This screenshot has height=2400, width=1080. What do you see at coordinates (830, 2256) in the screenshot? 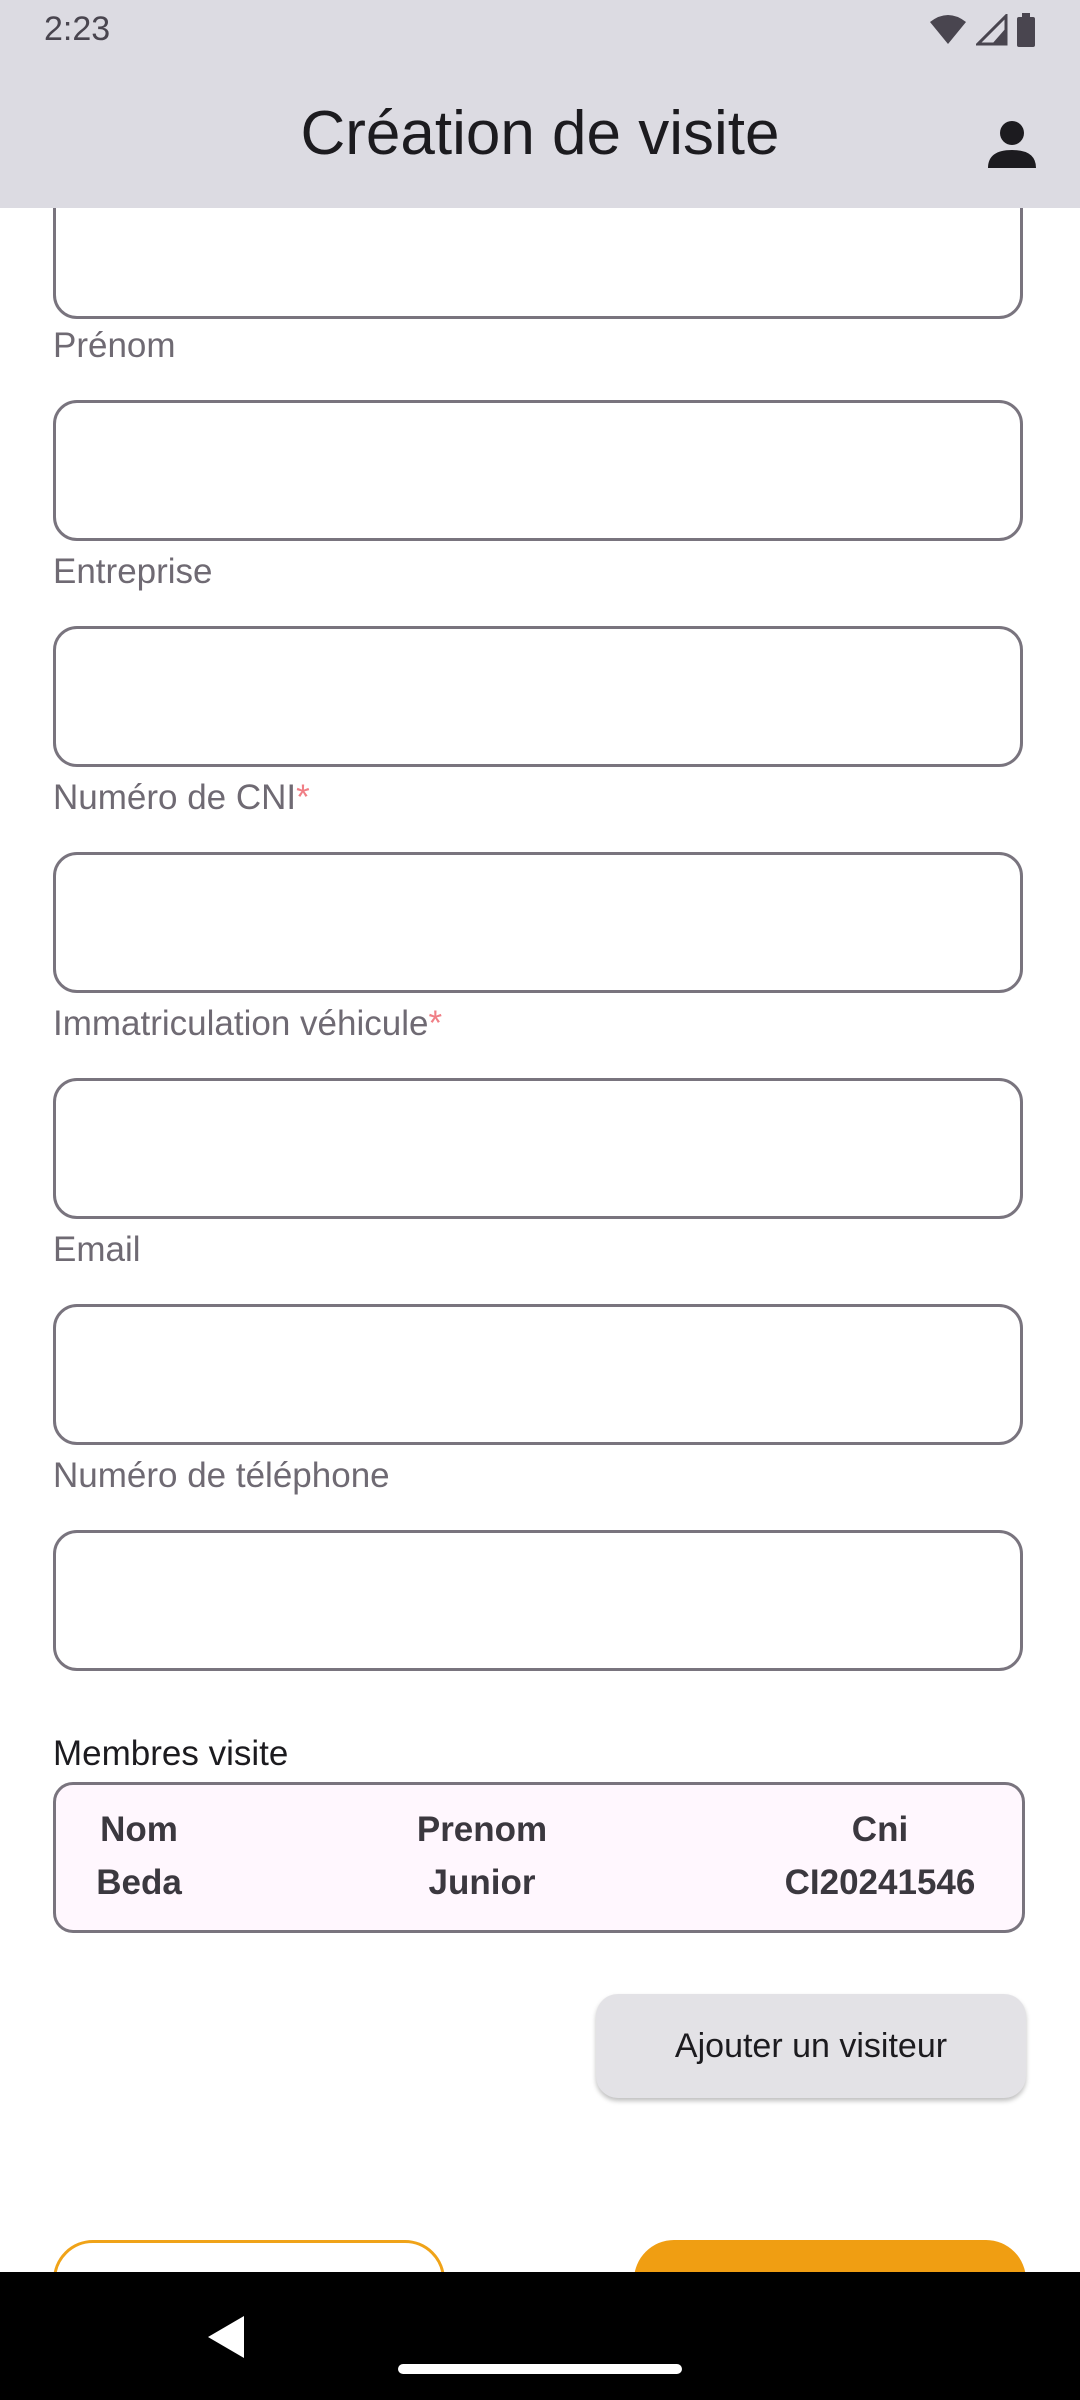
I see `submit-button` at bounding box center [830, 2256].